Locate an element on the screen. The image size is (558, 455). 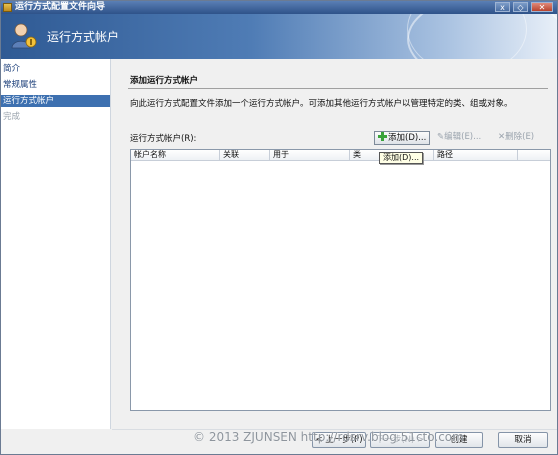
accounts-list-header: 帐户名称 关联 用于 类 路径 is located at coordinates (340, 155).